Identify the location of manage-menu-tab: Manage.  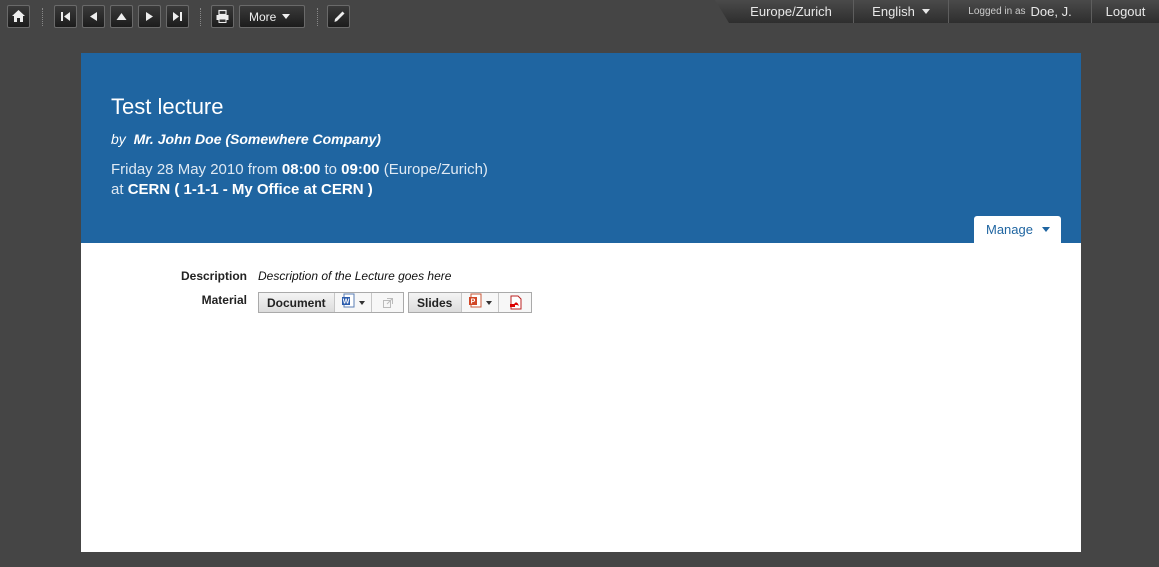
(1017, 229).